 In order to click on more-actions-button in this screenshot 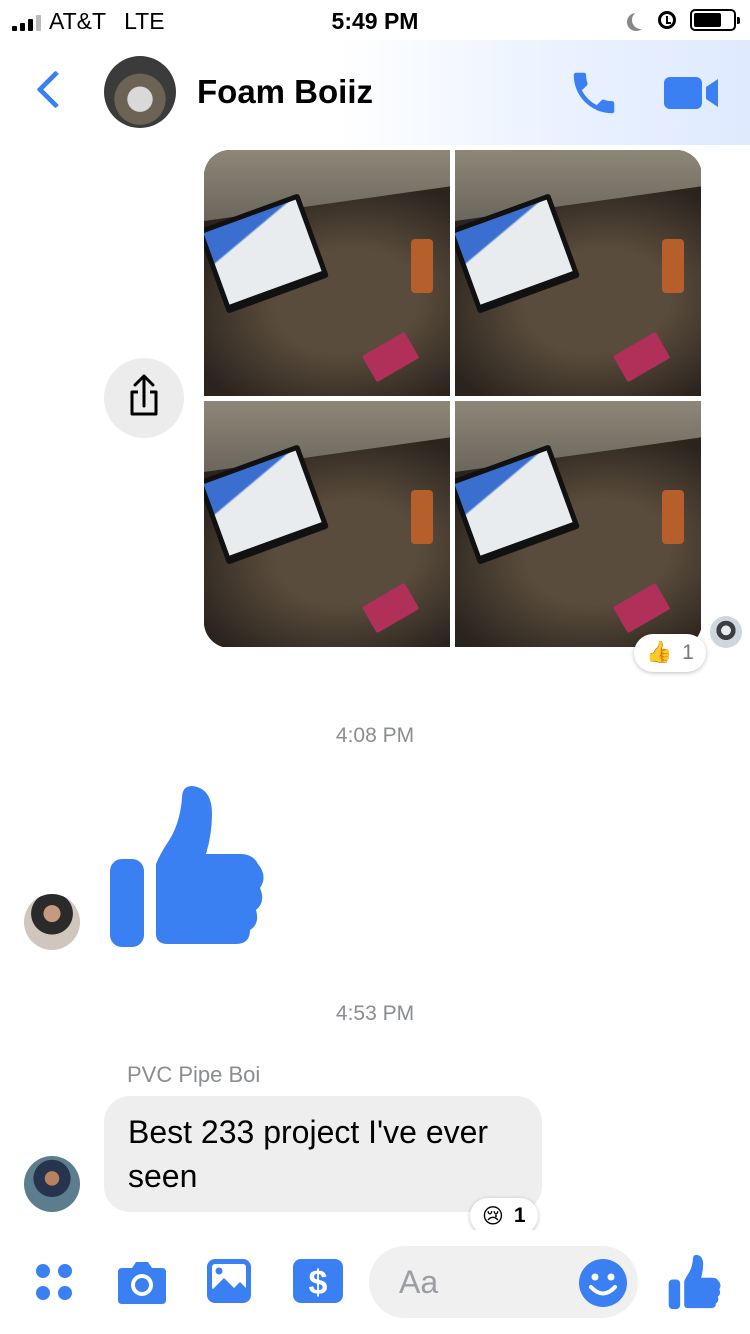, I will do `click(54, 1282)`.